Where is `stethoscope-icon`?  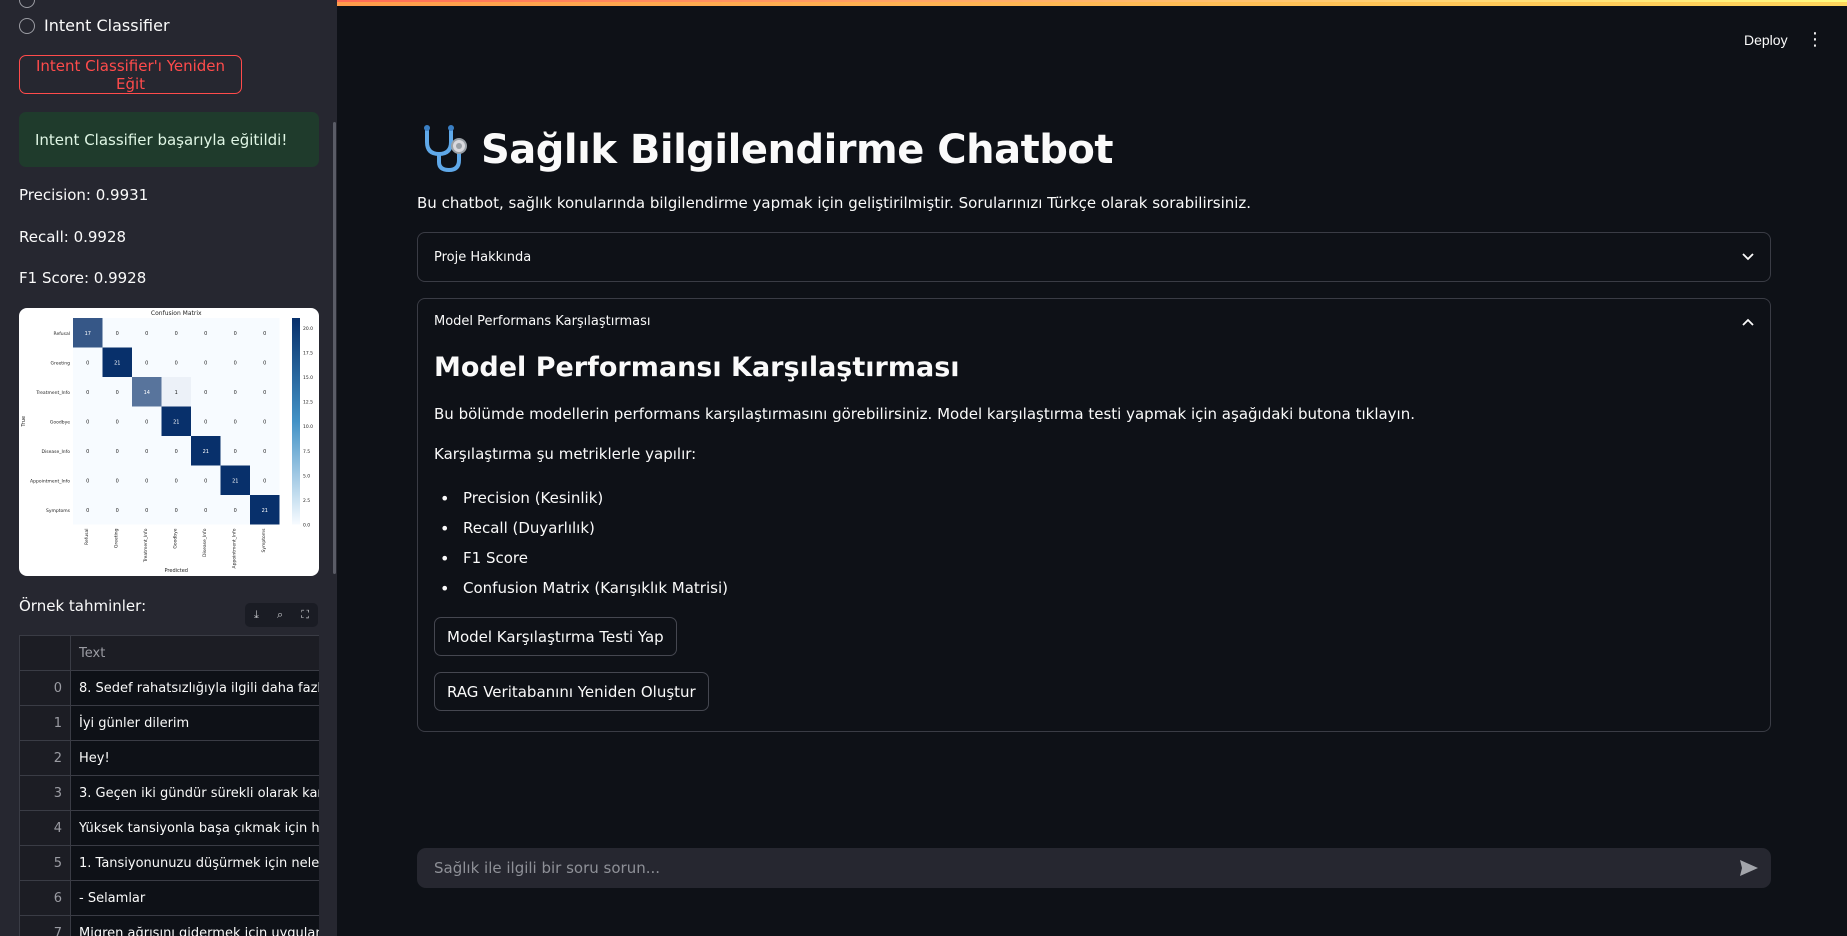
stethoscope-icon is located at coordinates (443, 150).